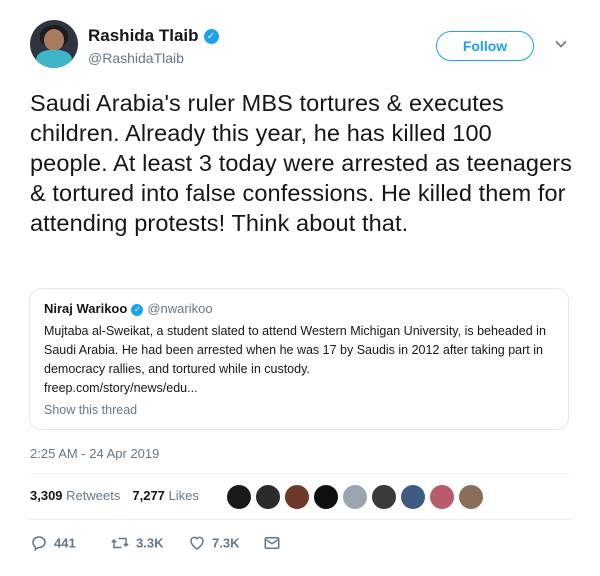 This screenshot has height=576, width=600. Describe the element at coordinates (53, 543) in the screenshot. I see `reply-button: 441` at that location.